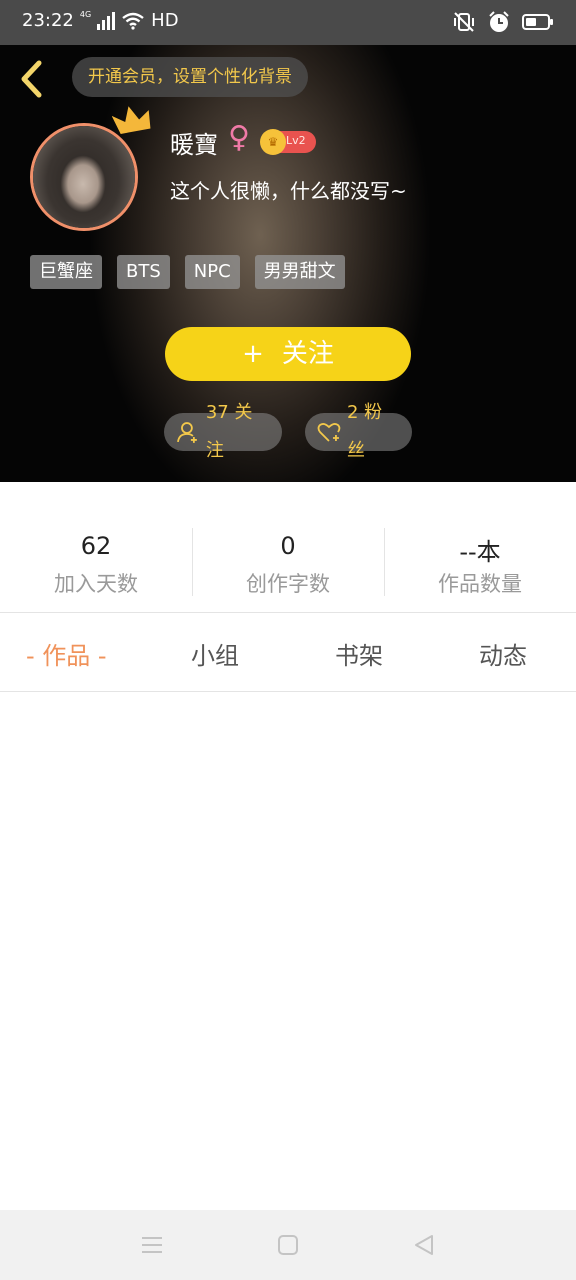 The height and width of the screenshot is (1280, 576). I want to click on crown-icon, so click(131, 120).